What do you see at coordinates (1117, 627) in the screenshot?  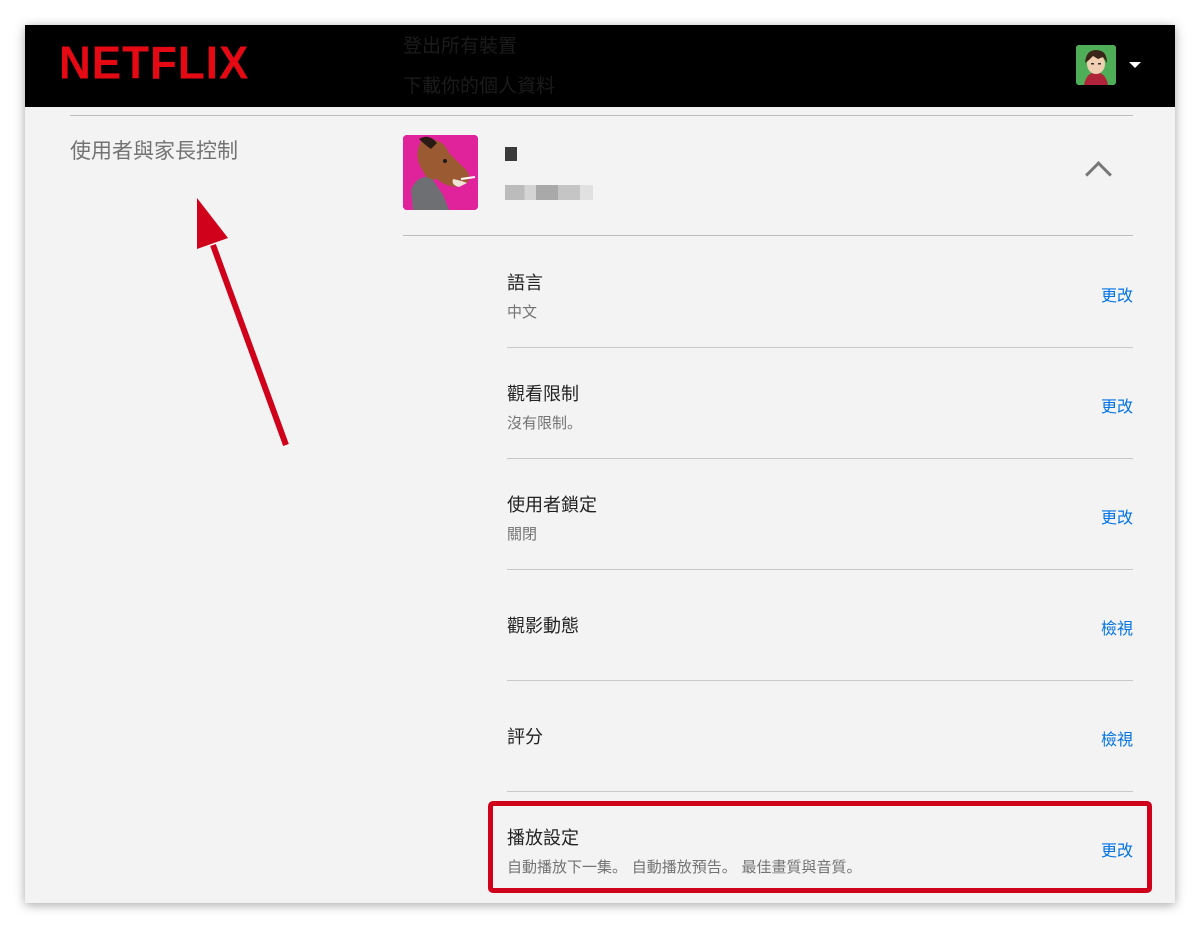 I see `view-viewing-activity-link: 檢視` at bounding box center [1117, 627].